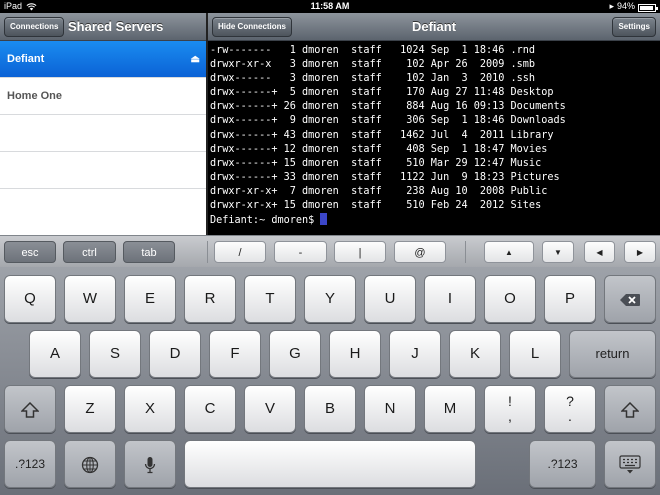  Describe the element at coordinates (535, 354) in the screenshot. I see `key-l: L` at that location.